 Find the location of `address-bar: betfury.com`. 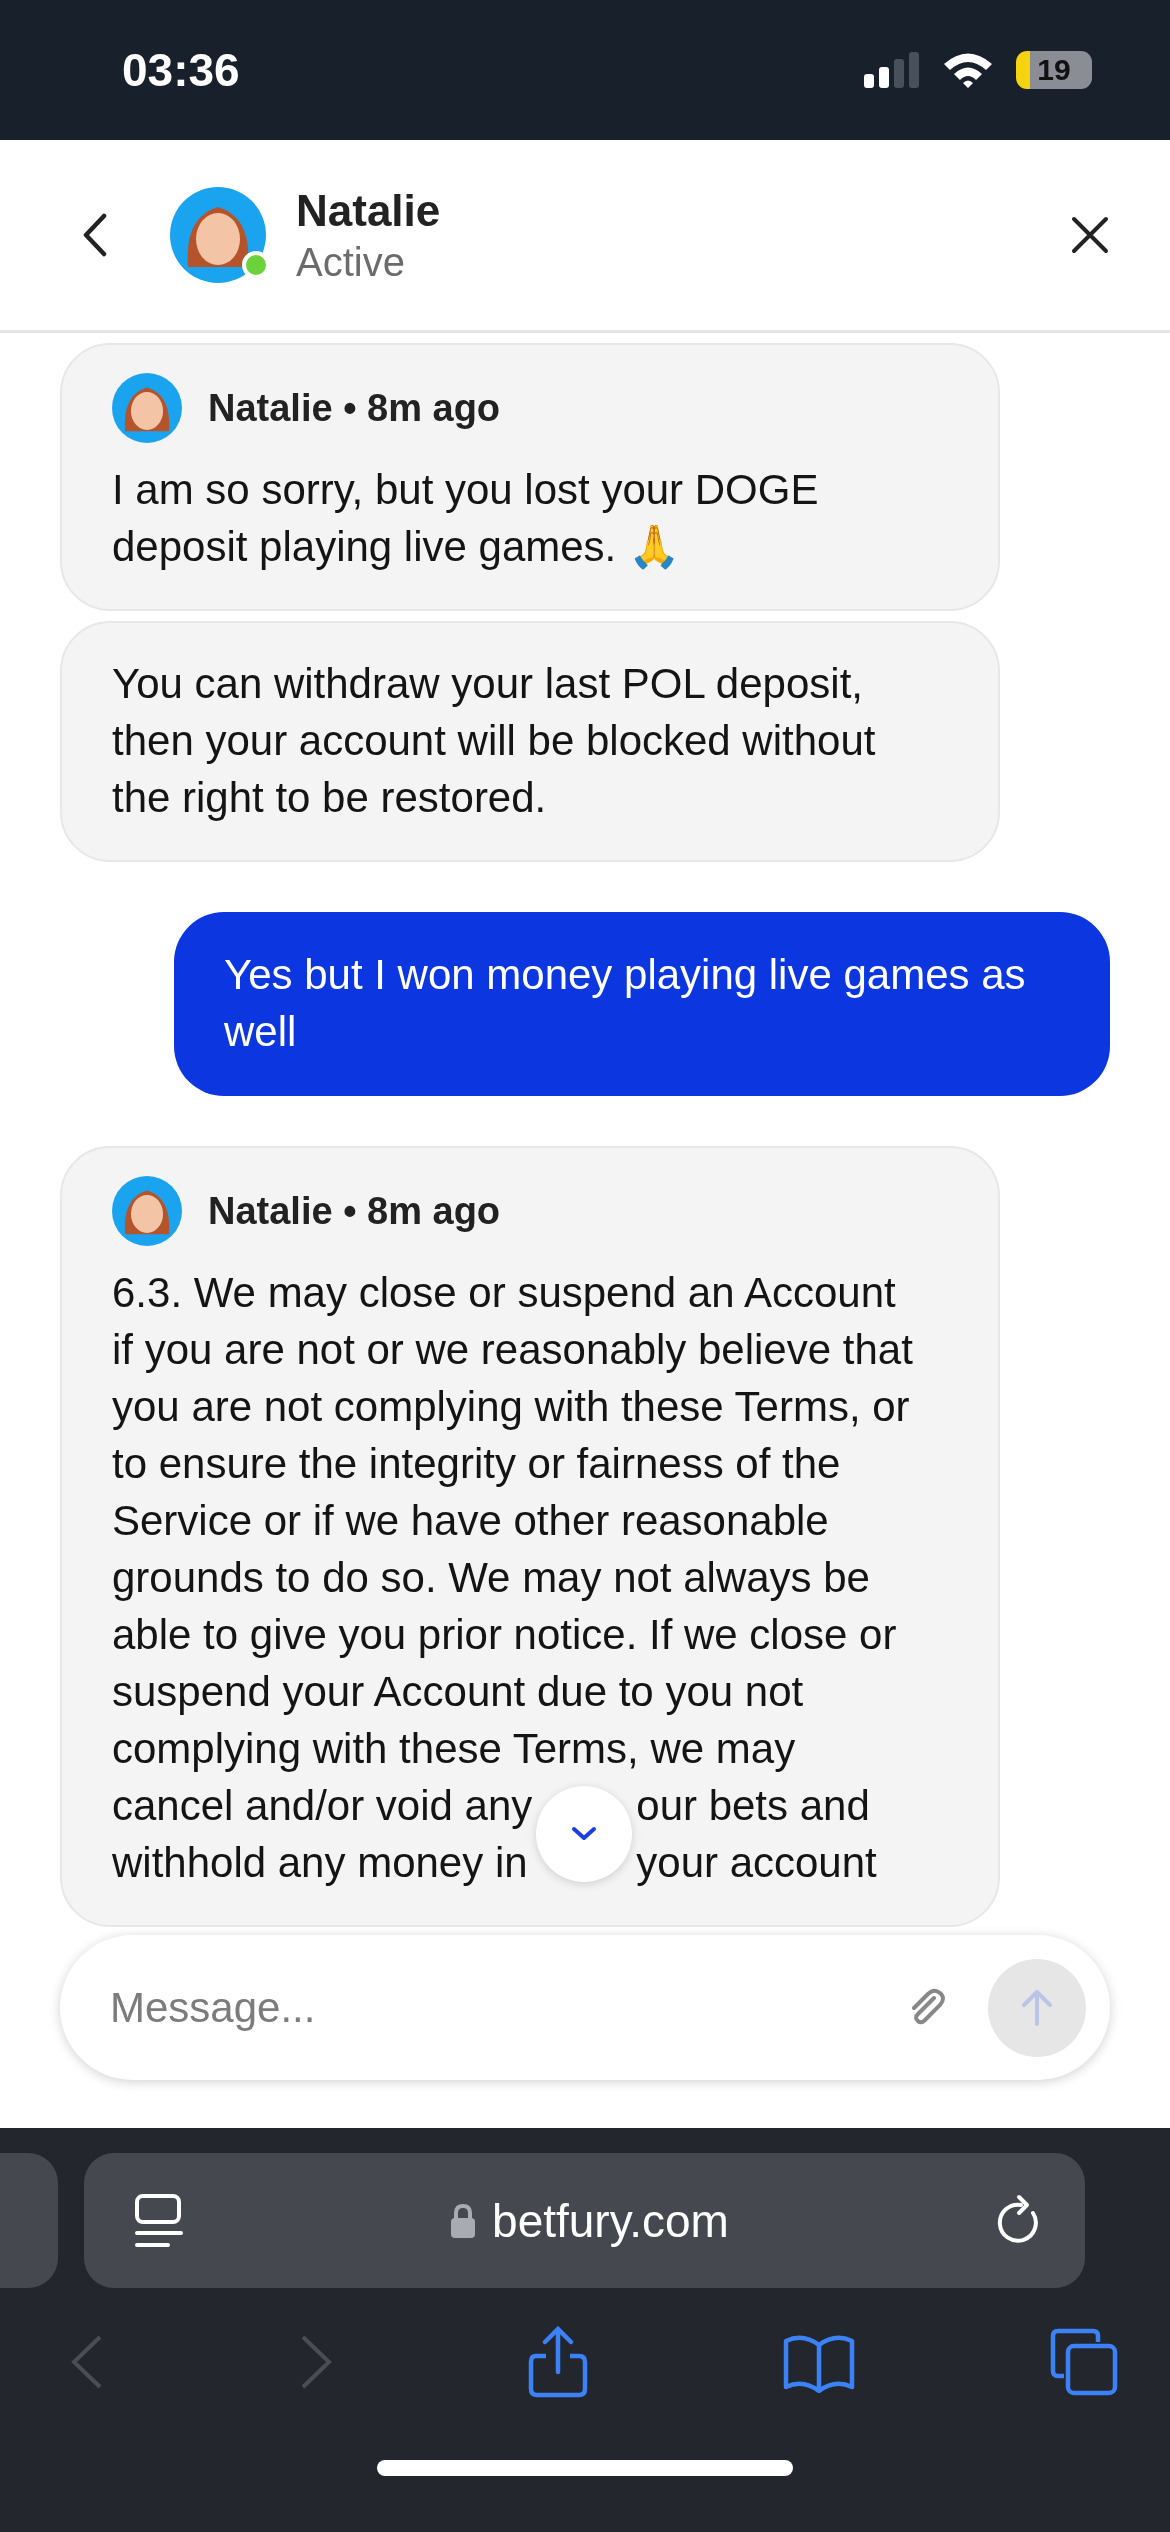

address-bar: betfury.com is located at coordinates (584, 2220).